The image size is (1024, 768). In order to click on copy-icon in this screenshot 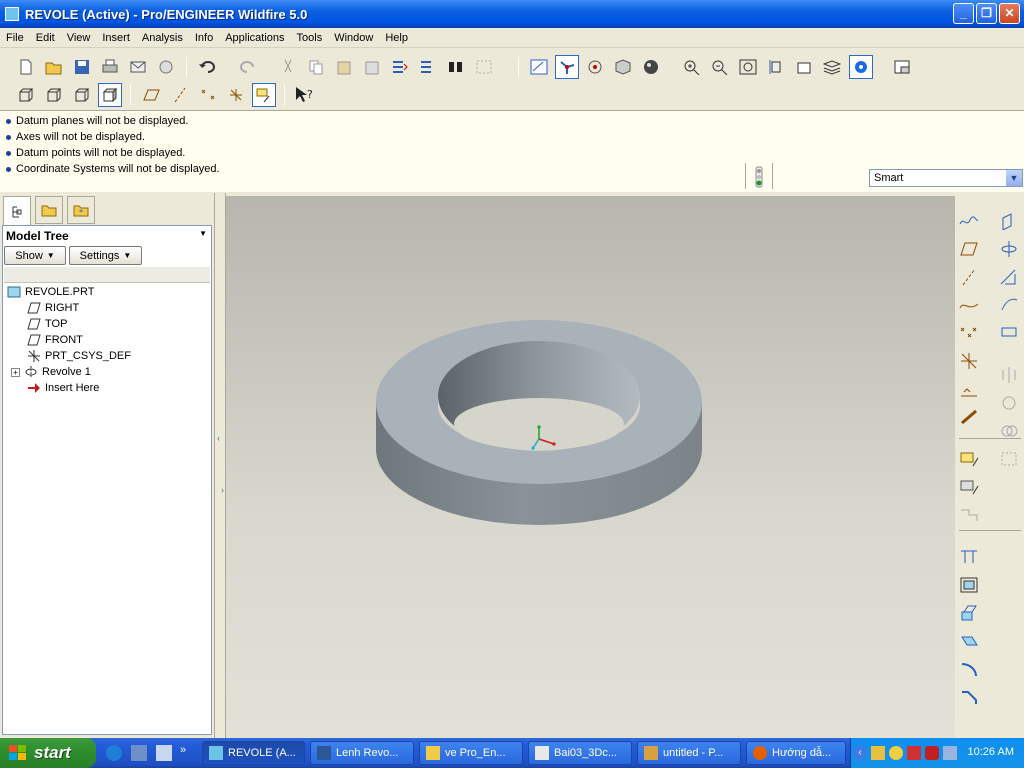, I will do `click(316, 67)`.